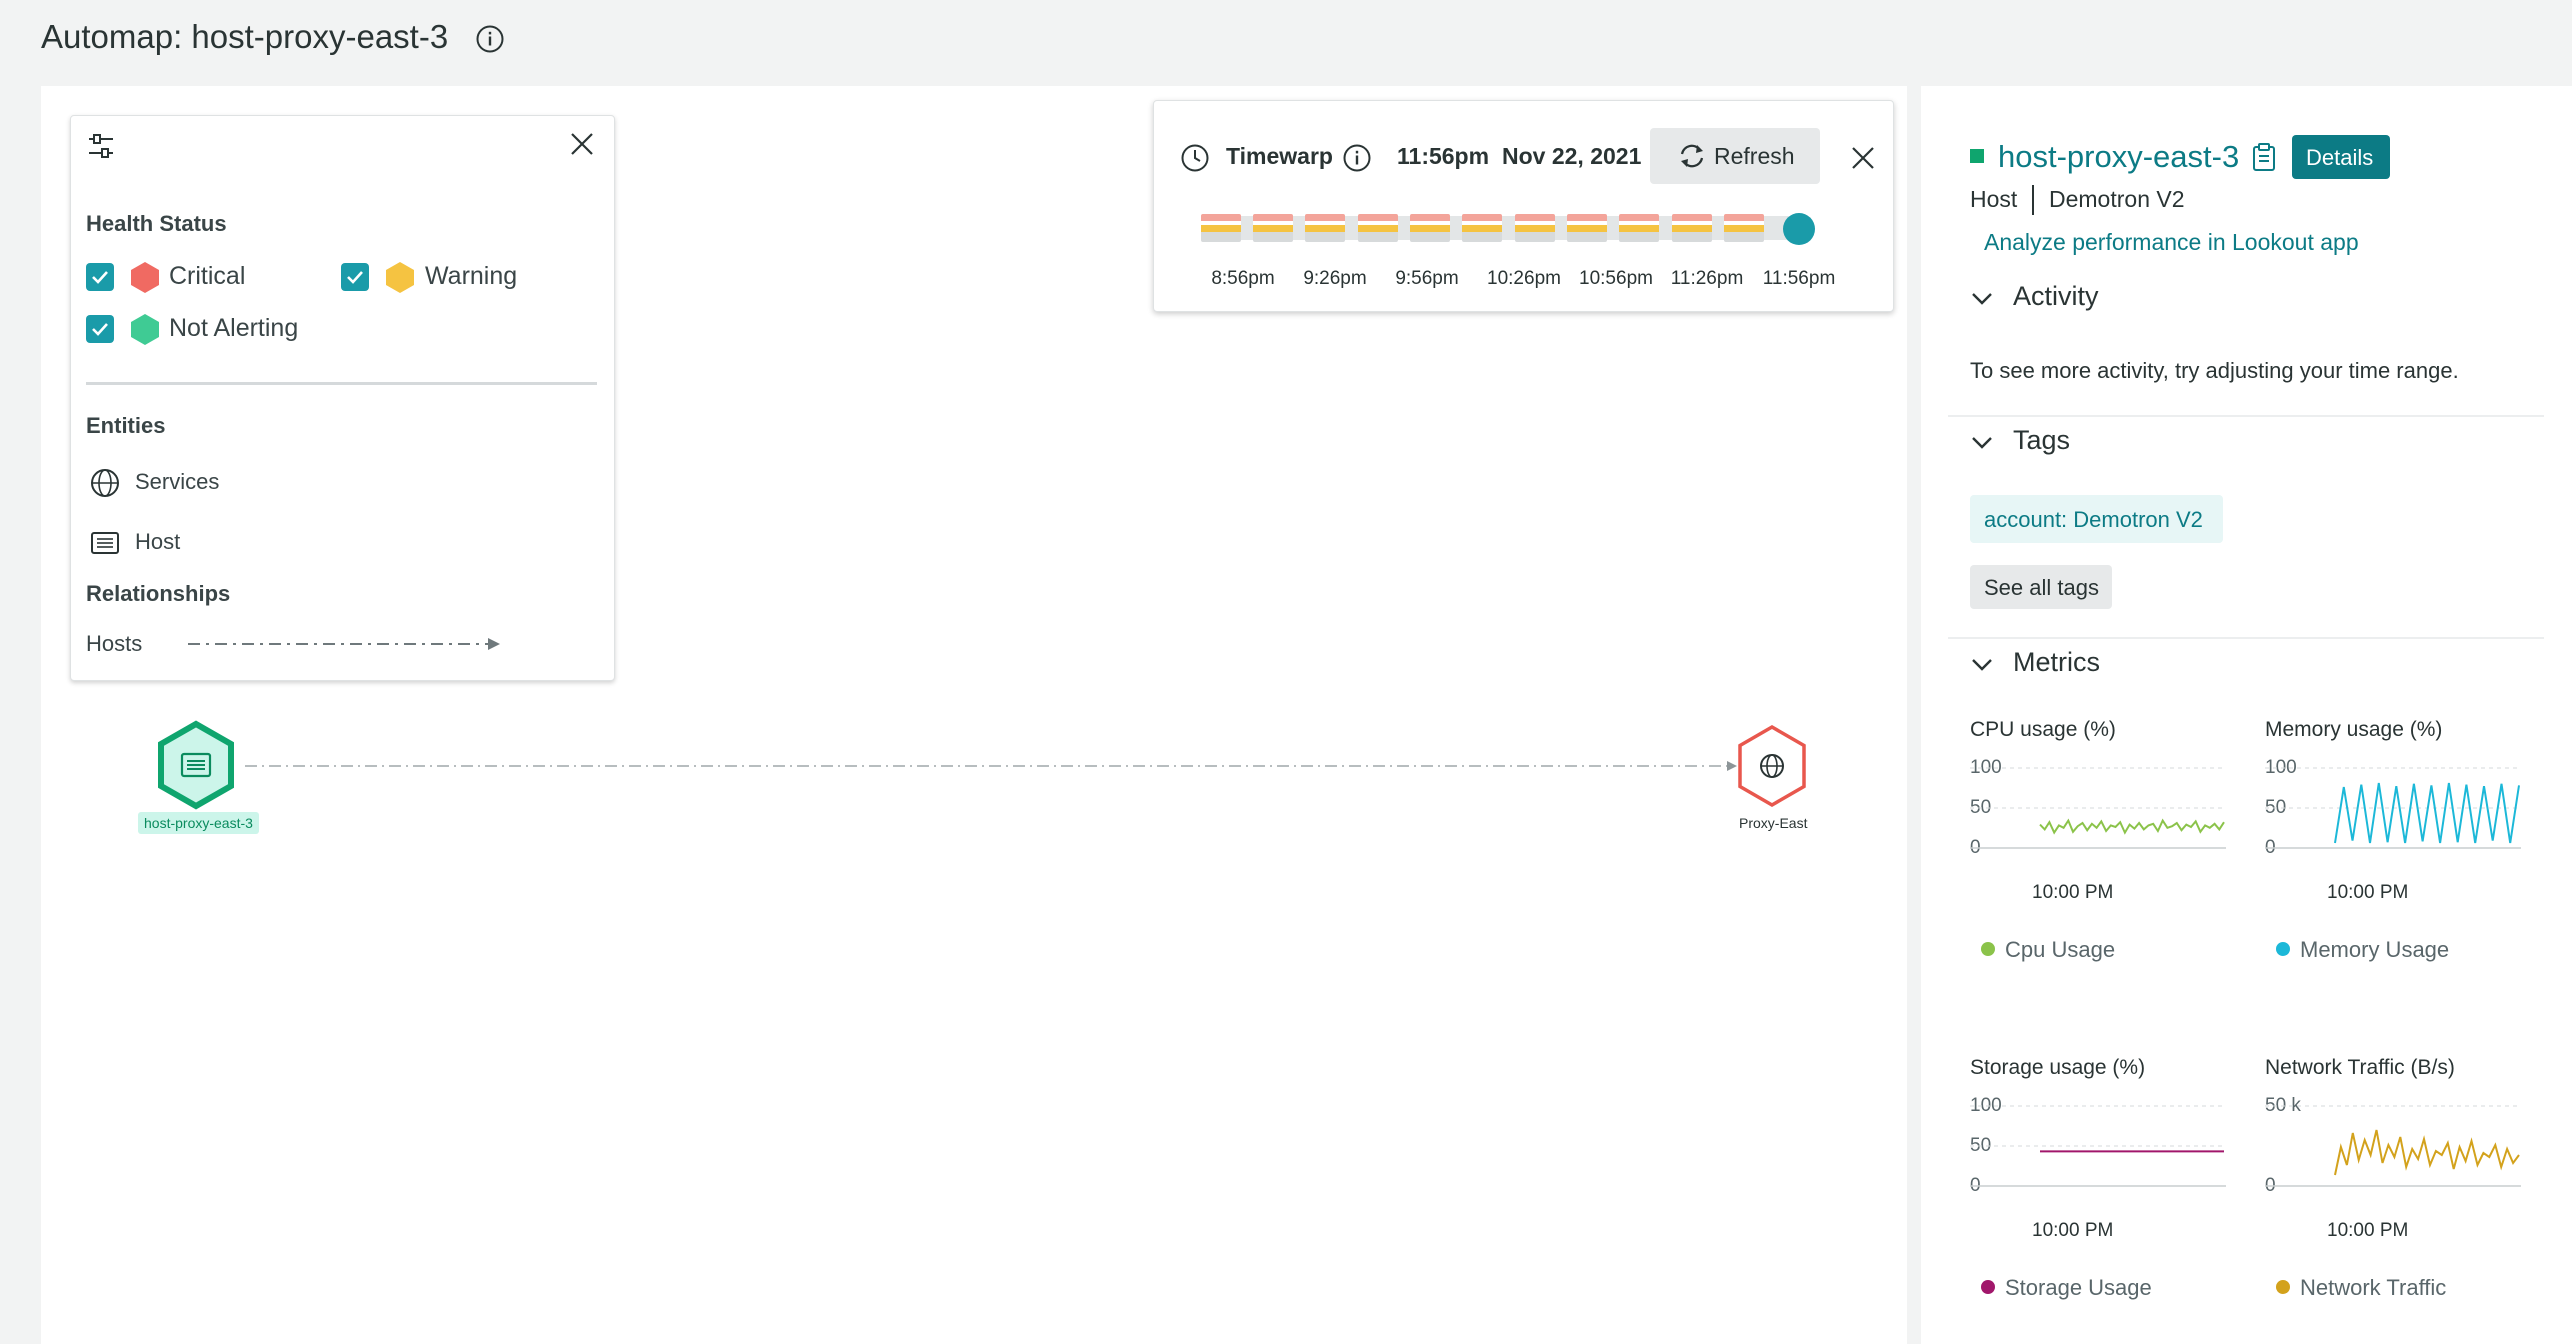 The width and height of the screenshot is (2572, 1344). What do you see at coordinates (100, 329) in the screenshot?
I see `not-alerting-checkbox` at bounding box center [100, 329].